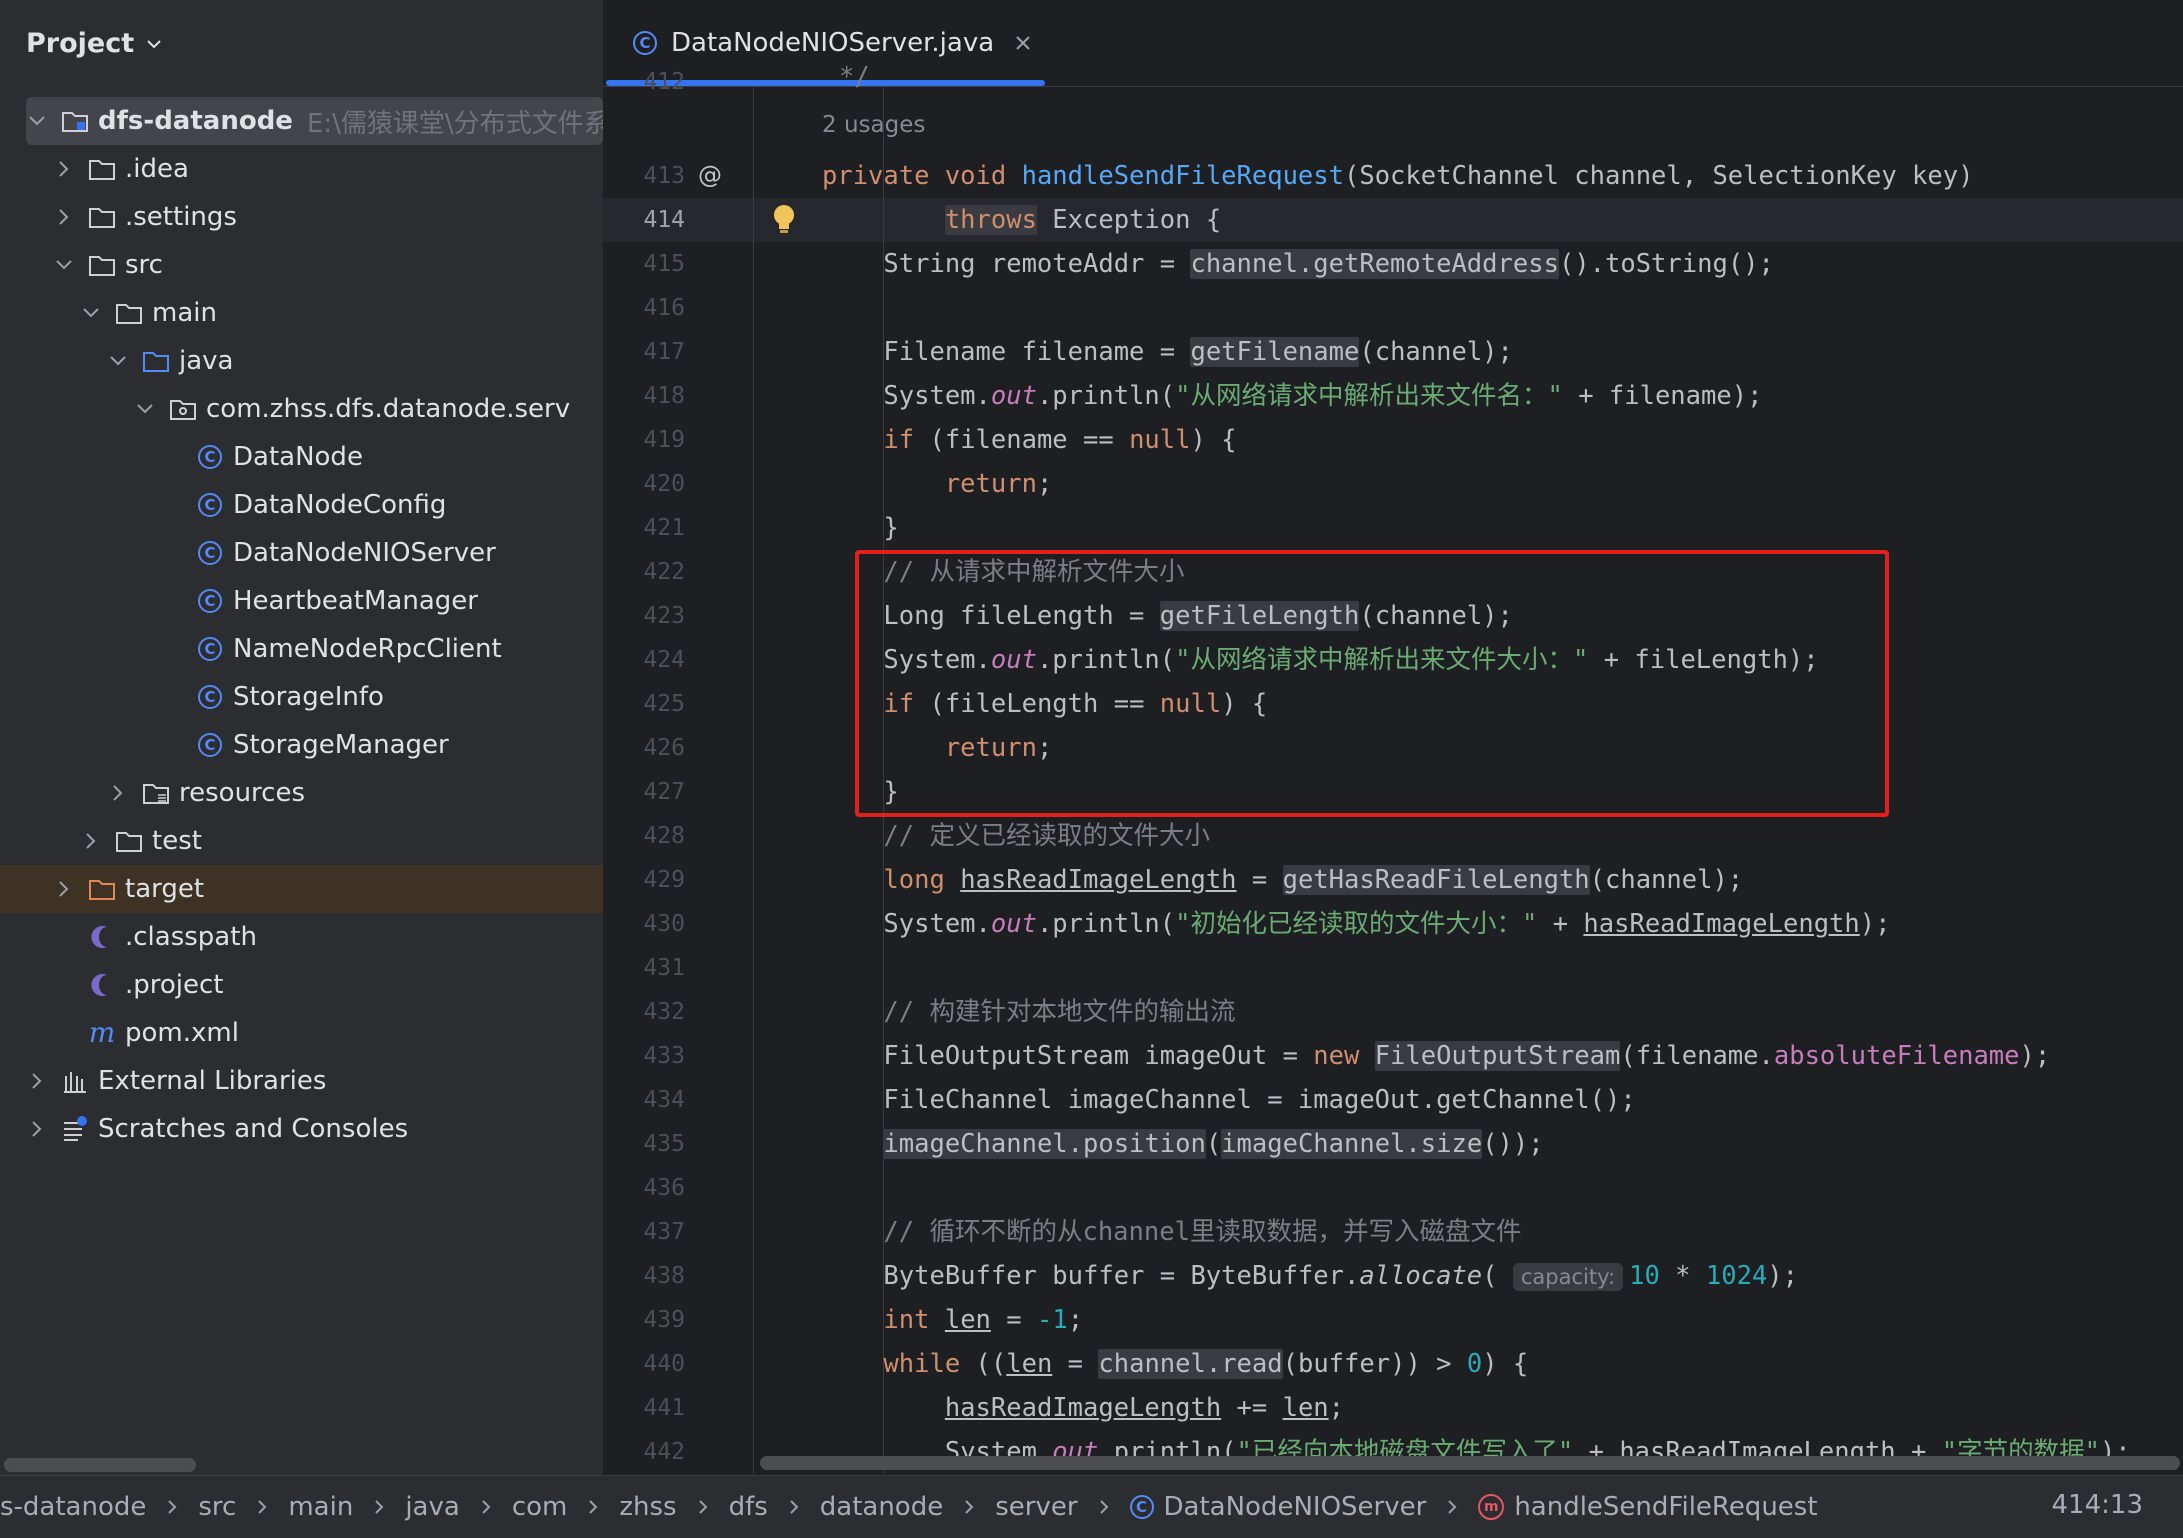 This screenshot has width=2183, height=1538. I want to click on lightbulb-icon, so click(784, 220).